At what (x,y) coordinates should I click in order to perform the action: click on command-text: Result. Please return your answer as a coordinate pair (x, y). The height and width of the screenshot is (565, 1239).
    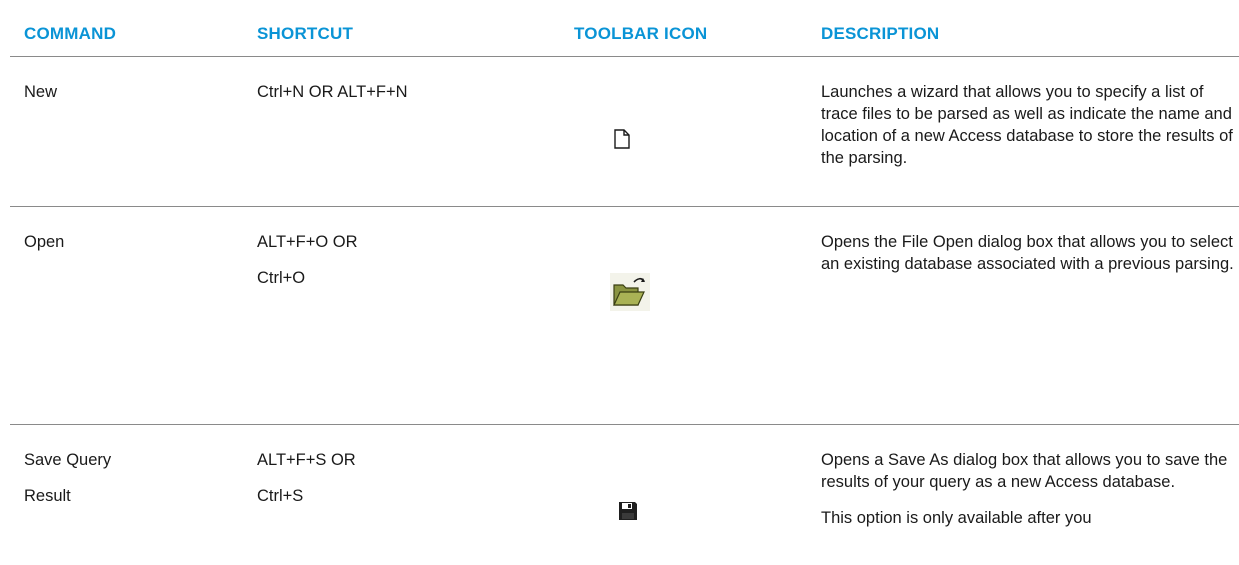
    Looking at the image, I should click on (47, 495).